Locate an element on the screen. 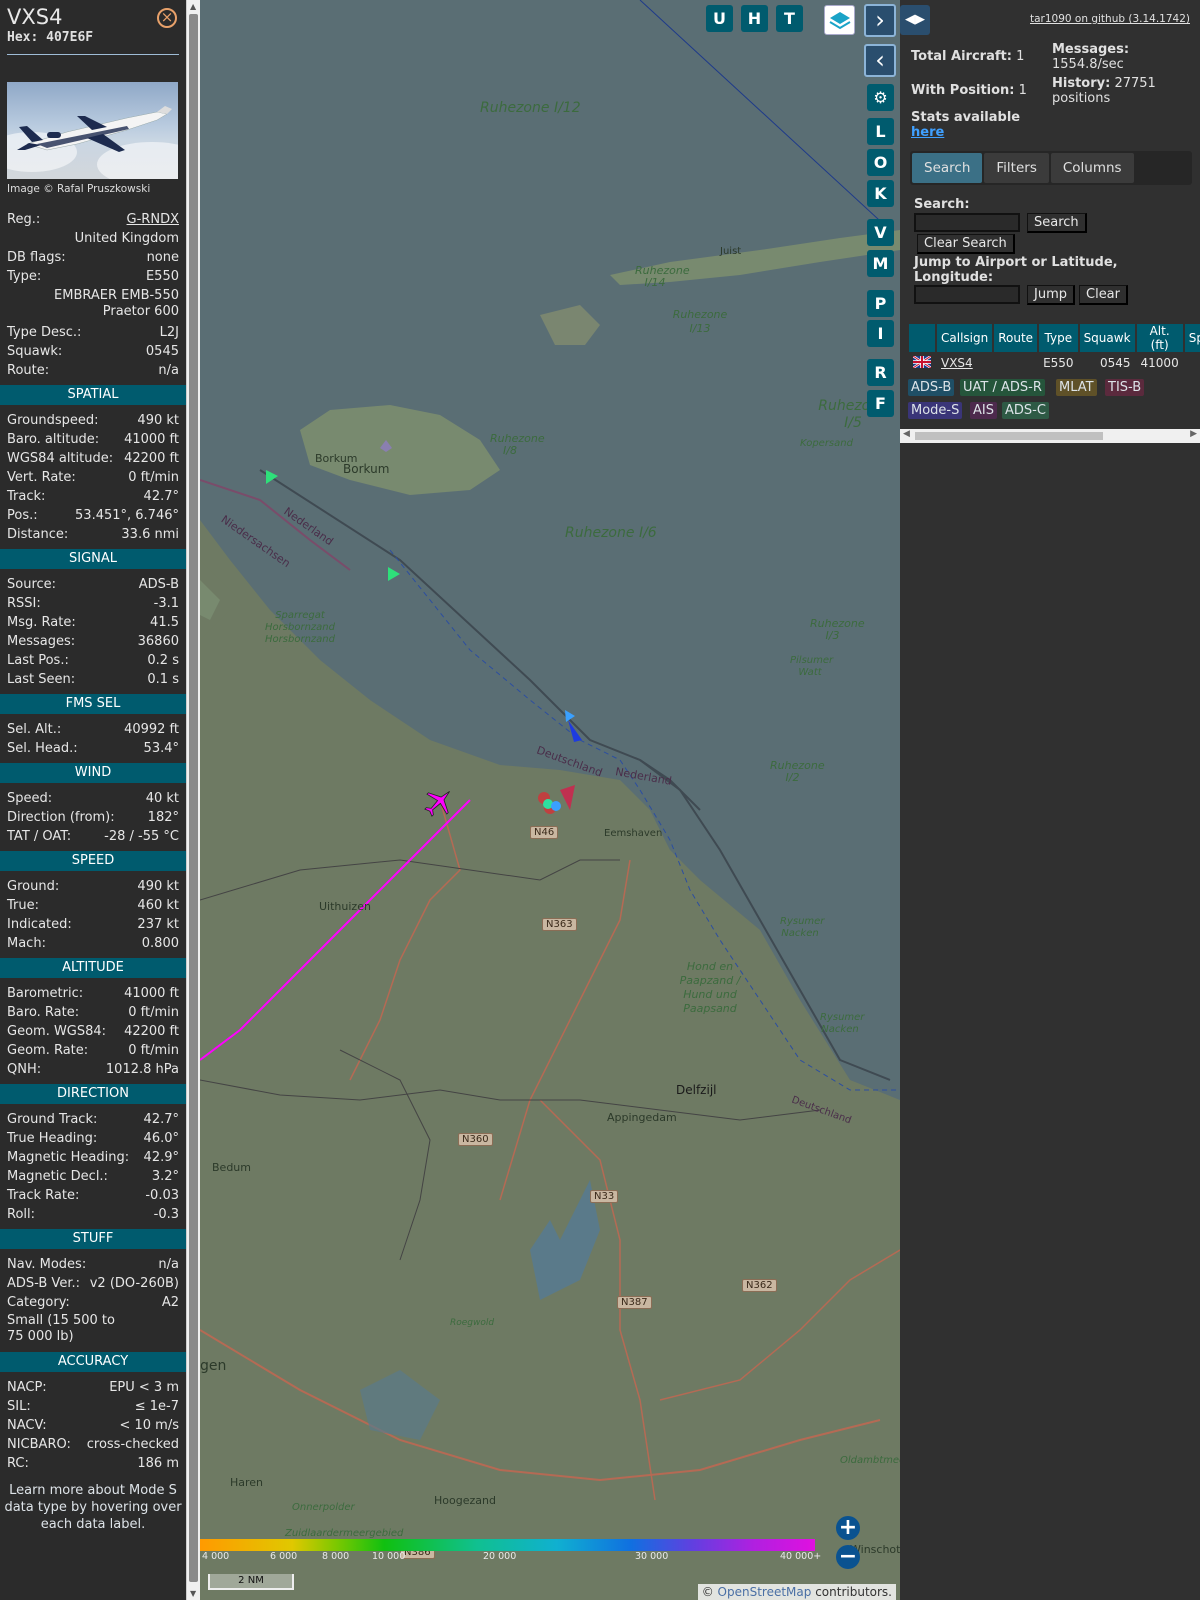 This screenshot has height=1600, width=1200. legend-tisb: TIS-B is located at coordinates (1125, 387).